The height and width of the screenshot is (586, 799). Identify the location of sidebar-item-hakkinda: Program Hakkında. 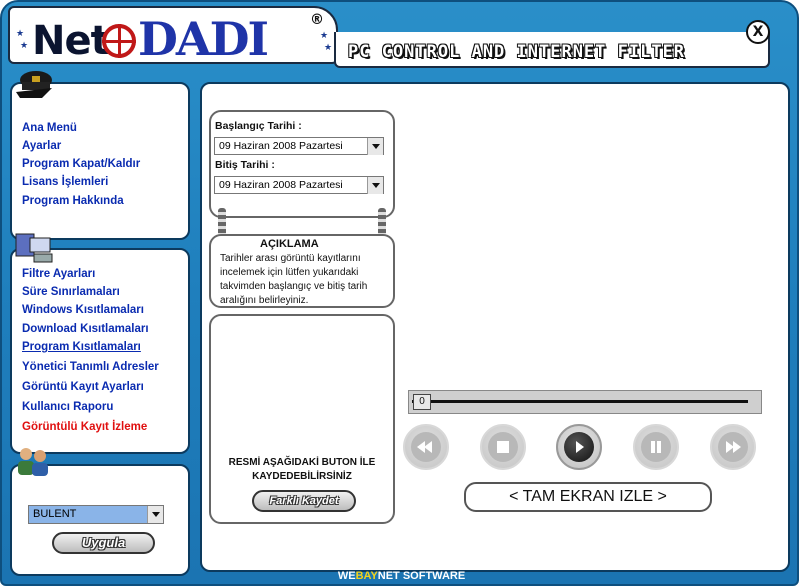
(73, 201).